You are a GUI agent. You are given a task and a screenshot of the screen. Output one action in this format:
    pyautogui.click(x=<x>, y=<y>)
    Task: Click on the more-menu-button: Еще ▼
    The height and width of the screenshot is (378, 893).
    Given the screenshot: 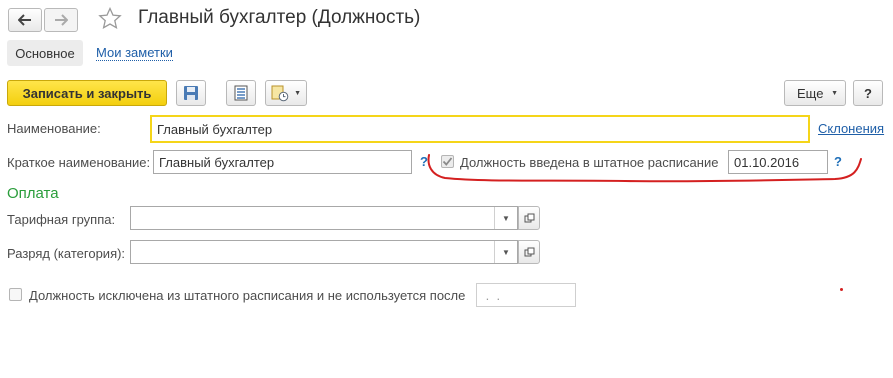 What is the action you would take?
    pyautogui.click(x=815, y=93)
    